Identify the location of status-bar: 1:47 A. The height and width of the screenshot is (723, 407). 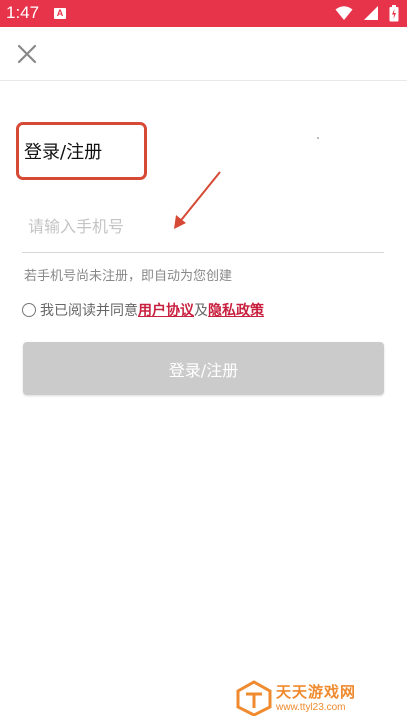
(203, 13).